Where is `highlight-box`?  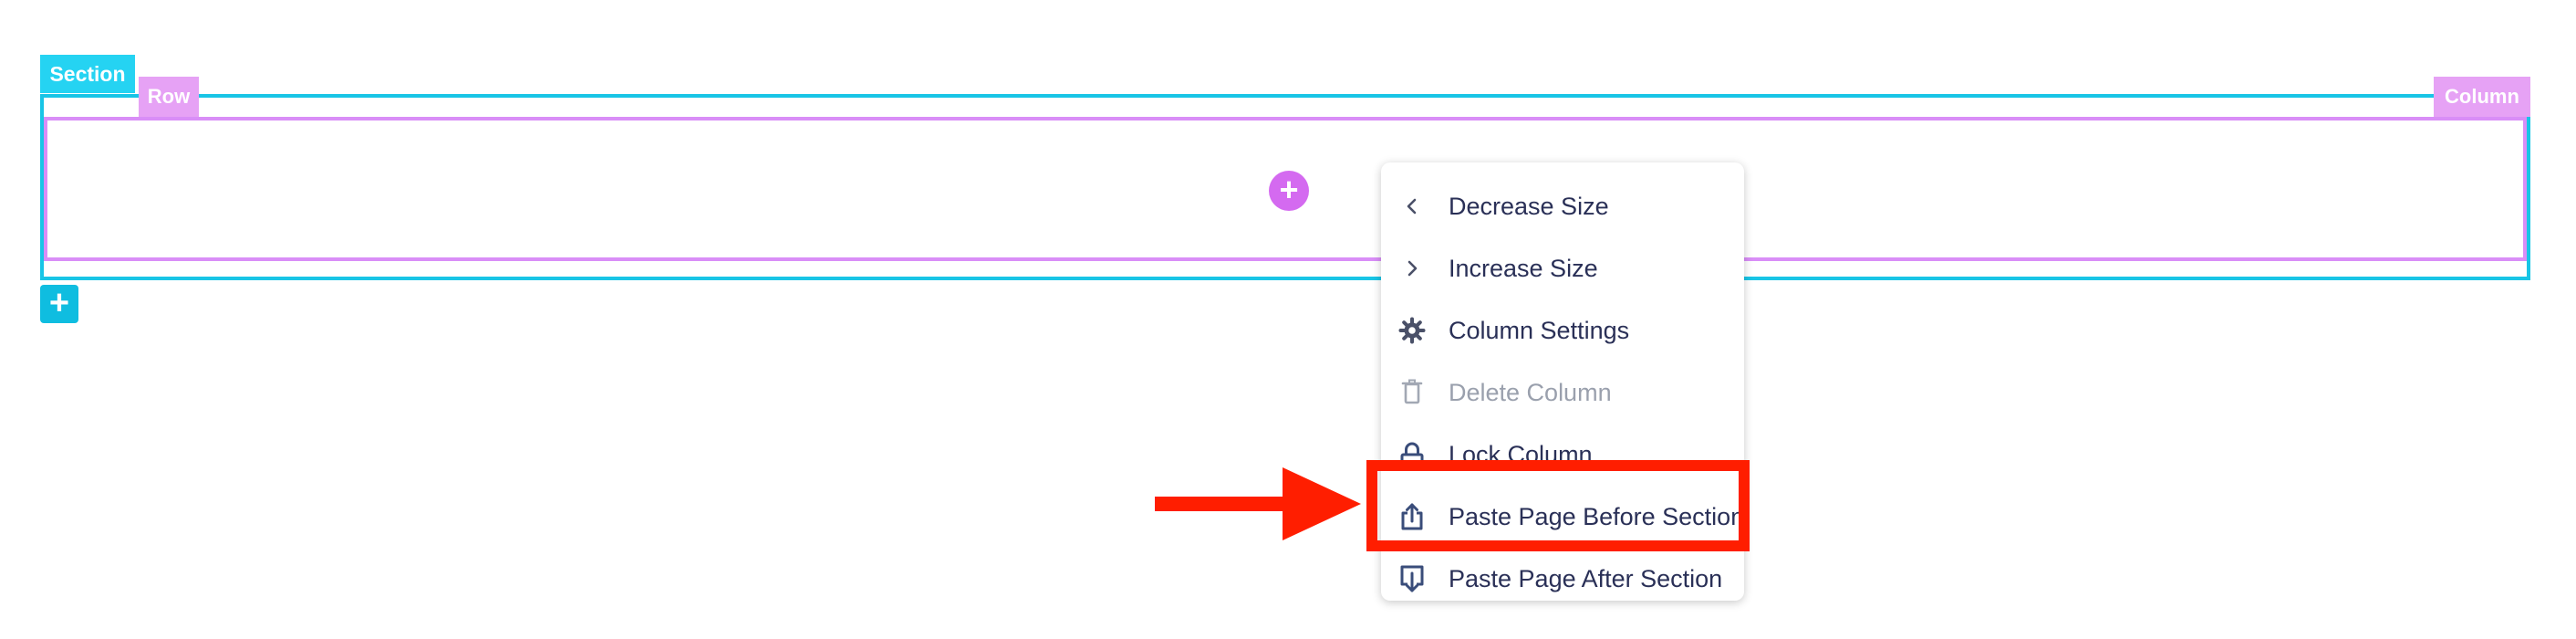 highlight-box is located at coordinates (1558, 505).